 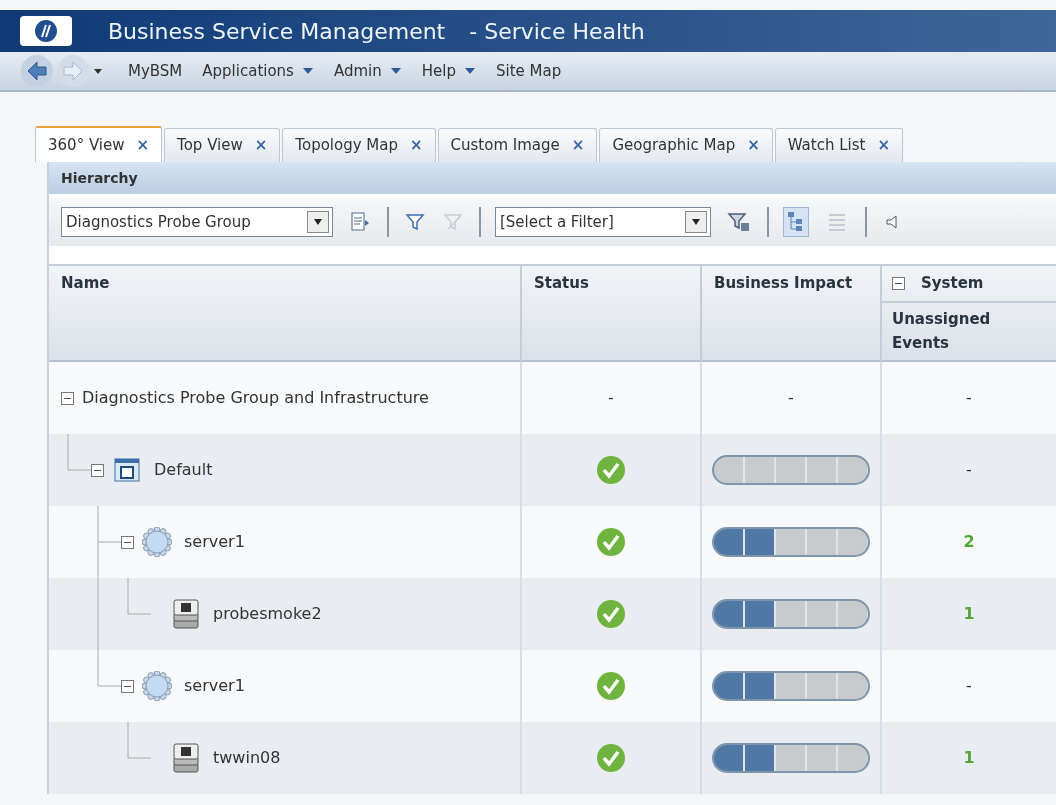 What do you see at coordinates (674, 145) in the screenshot?
I see `tab-label: Geographic Map` at bounding box center [674, 145].